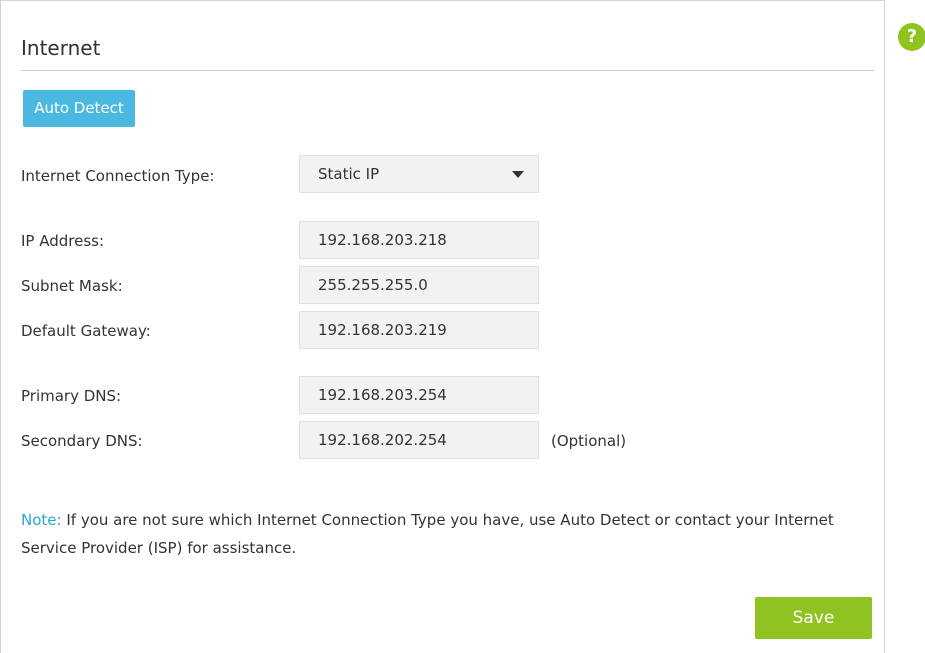 The image size is (925, 653). Describe the element at coordinates (61, 48) in the screenshot. I see `section-title: Internet` at that location.